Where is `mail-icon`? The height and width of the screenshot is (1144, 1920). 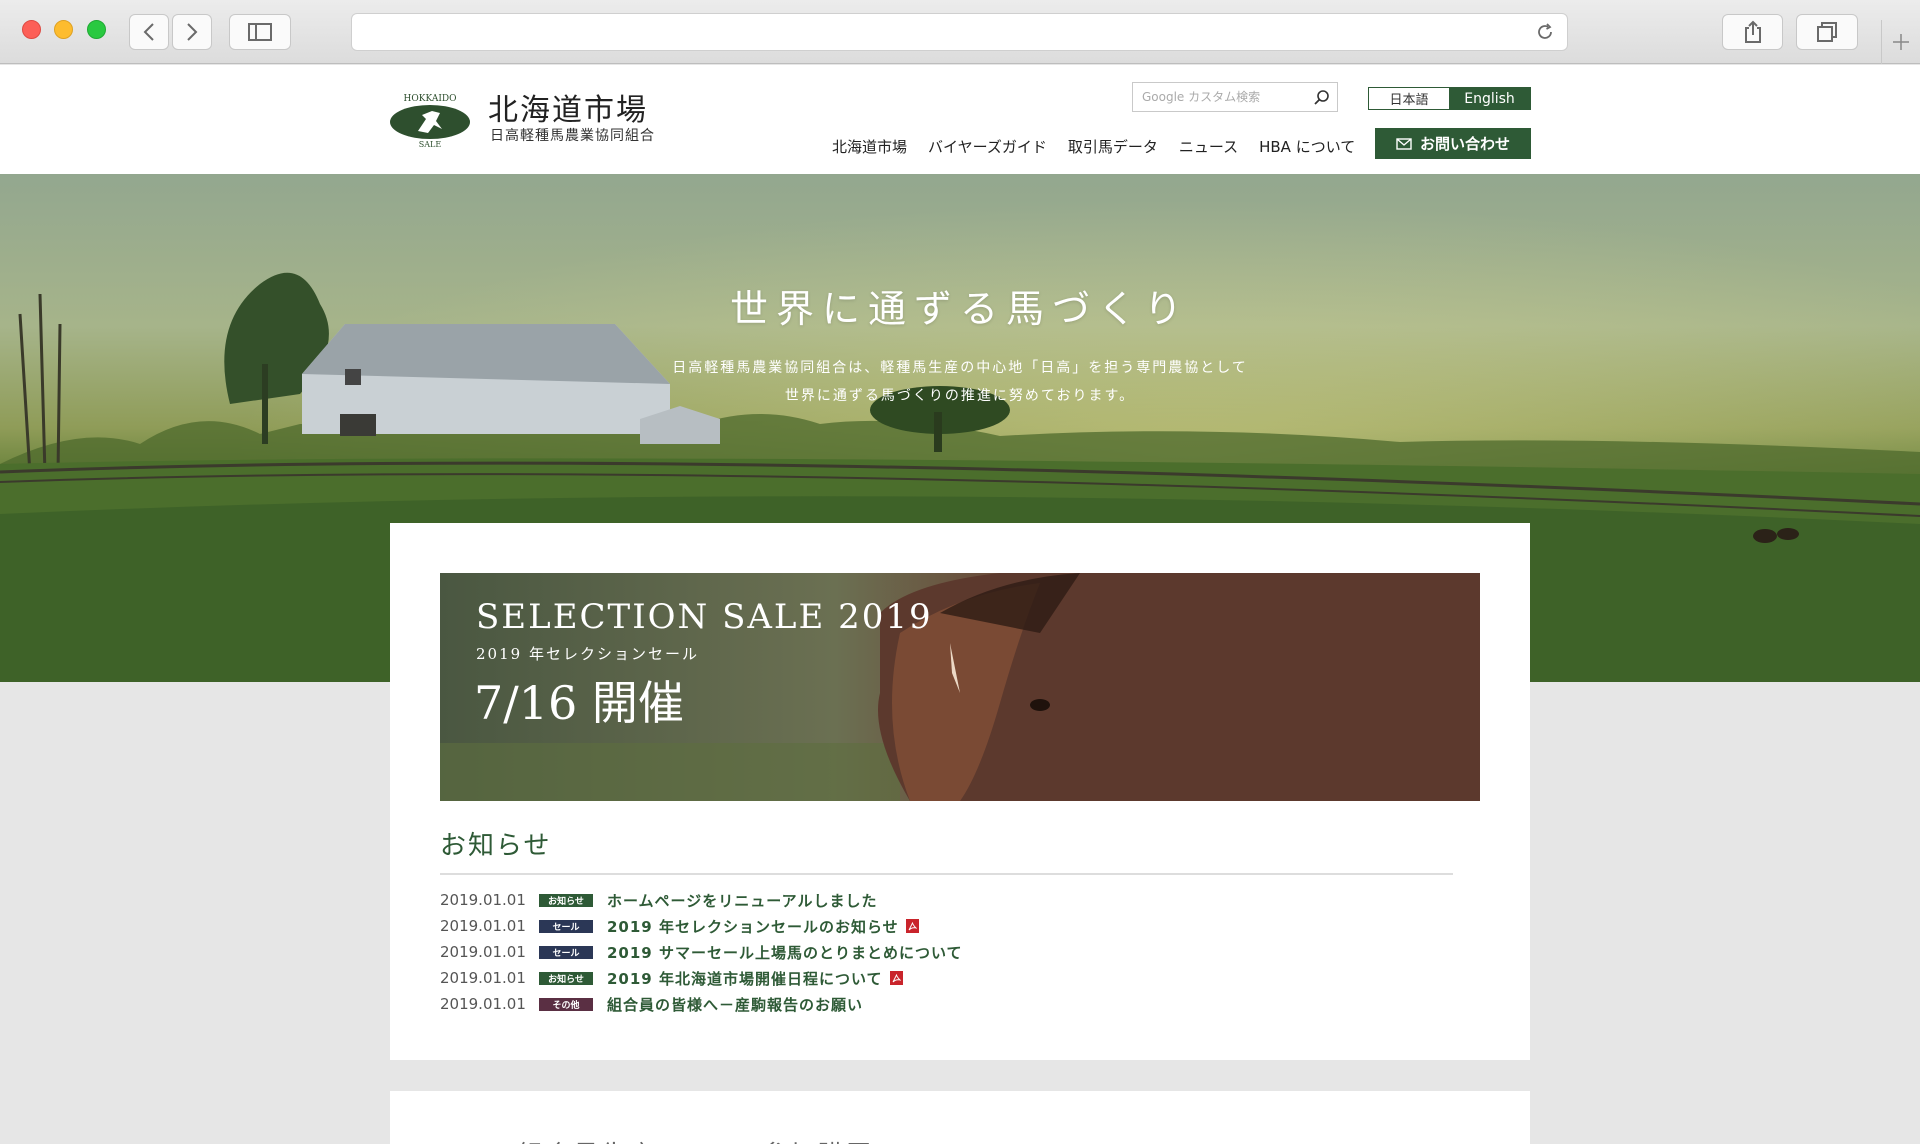
mail-icon is located at coordinates (1404, 143).